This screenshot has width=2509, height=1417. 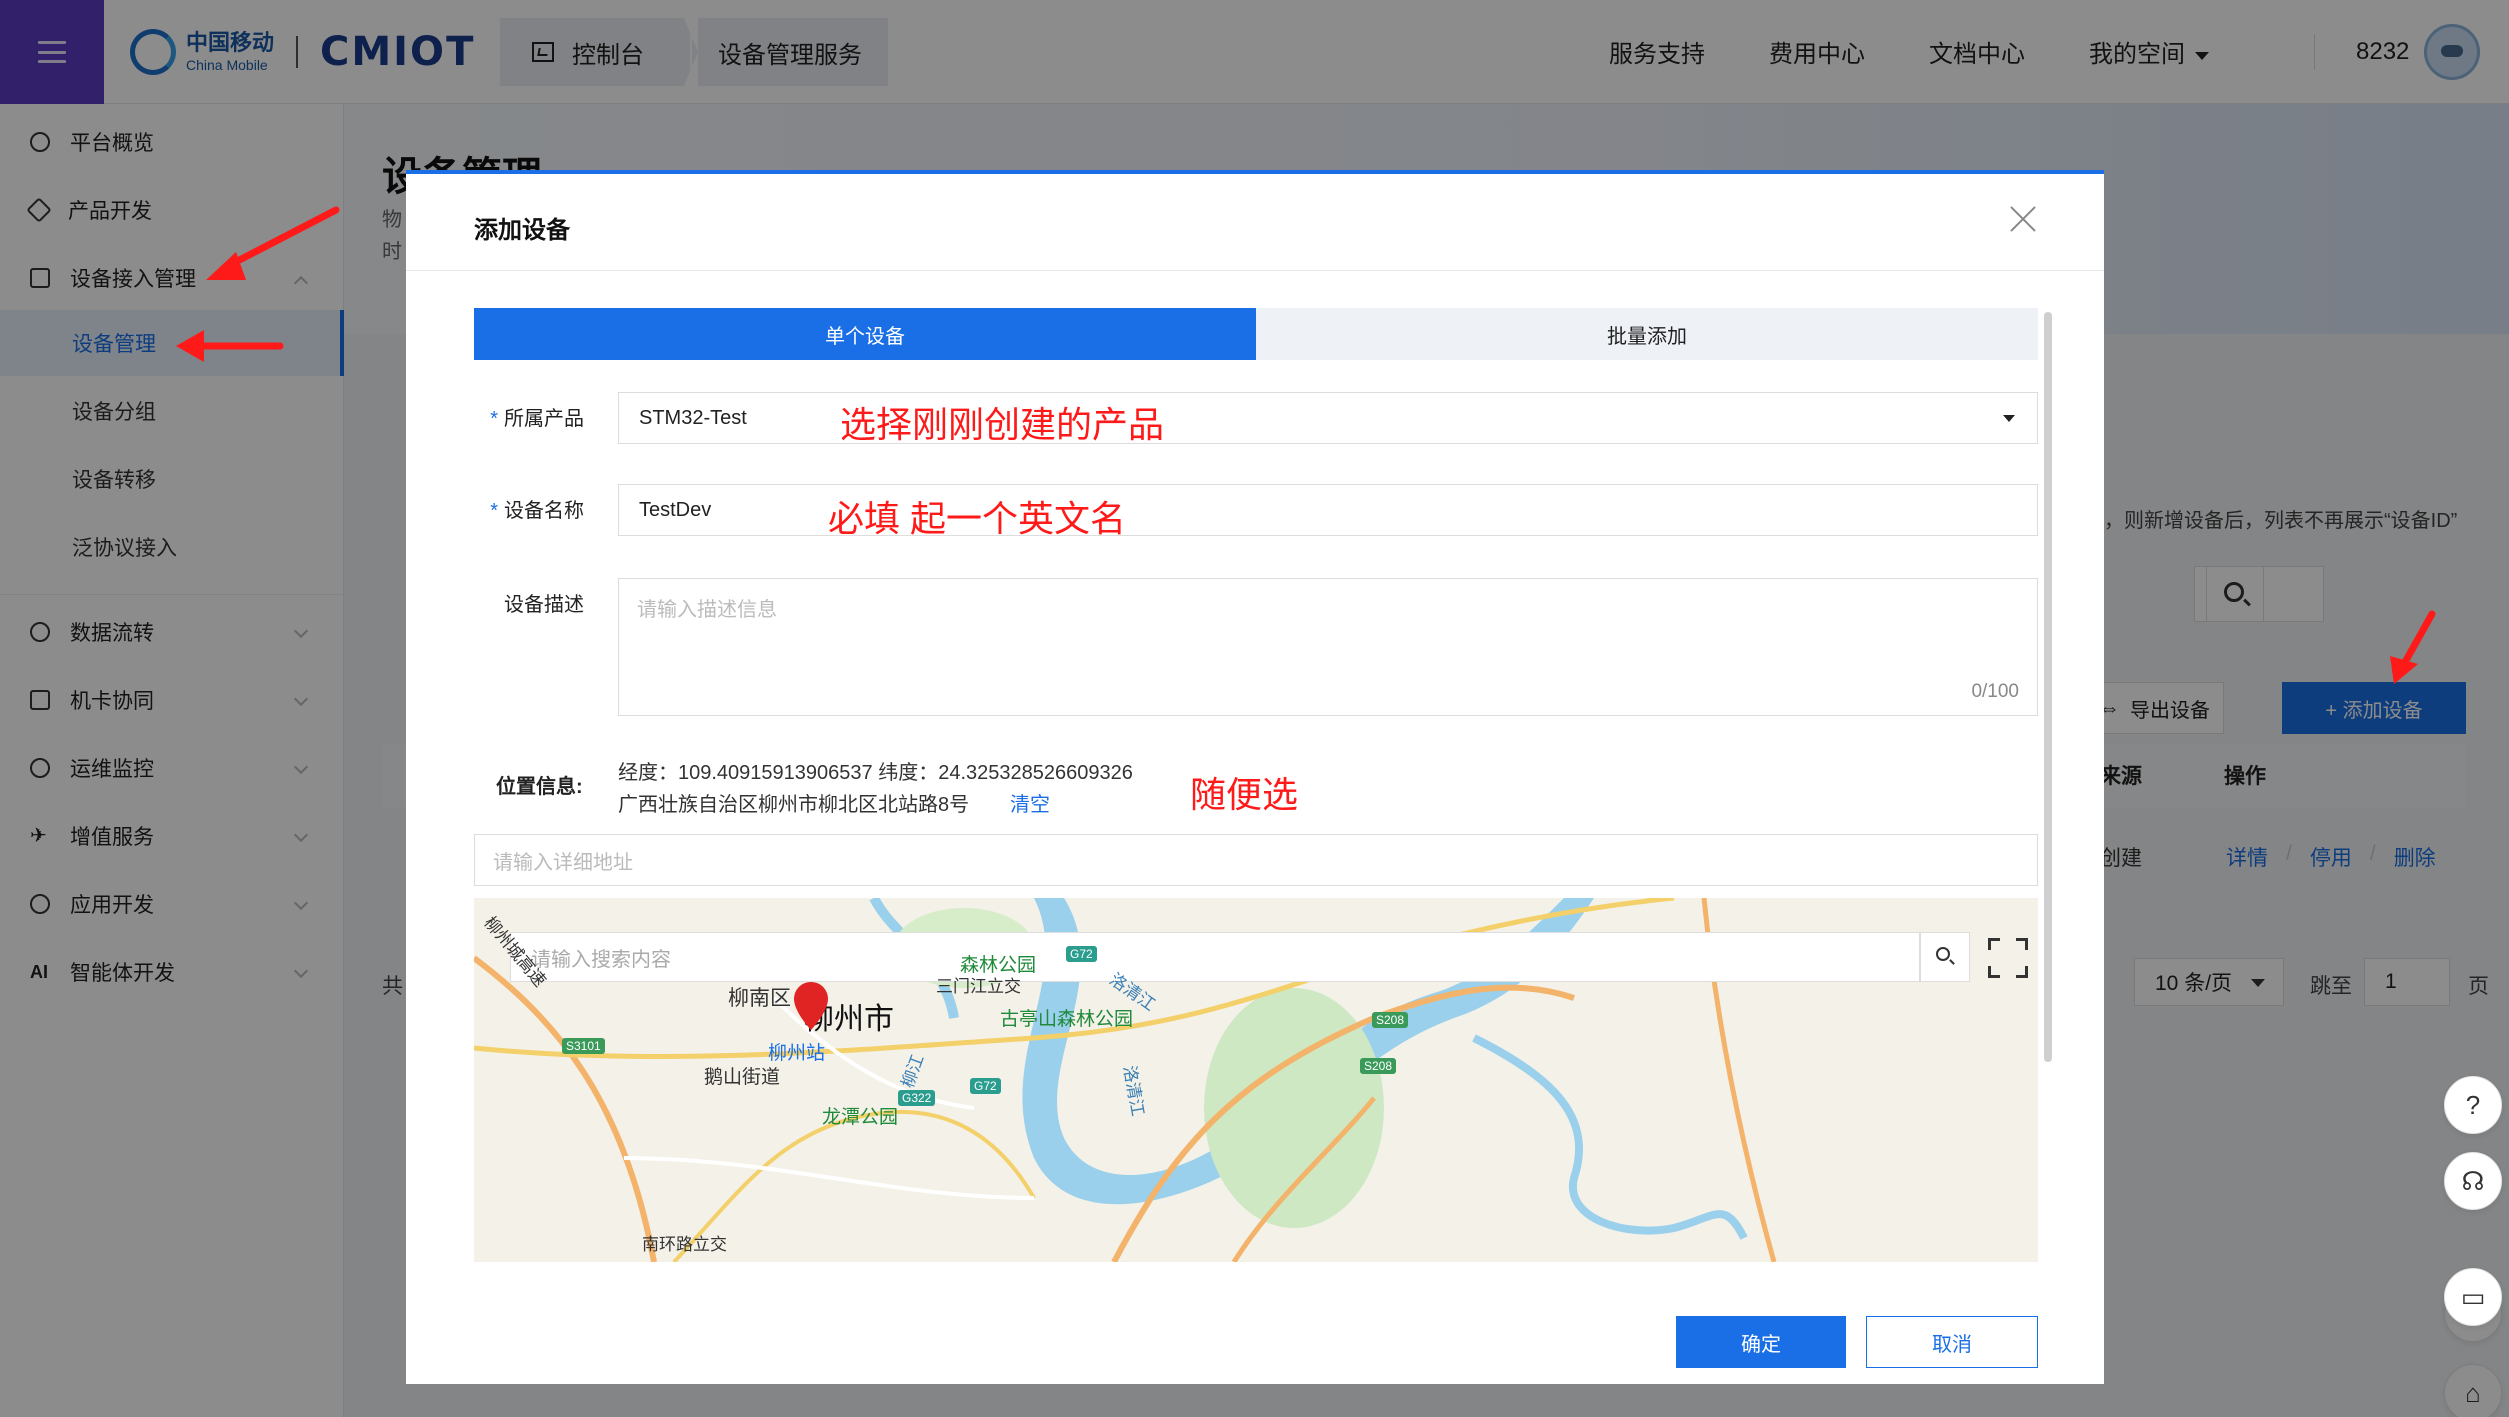 What do you see at coordinates (865, 334) in the screenshot?
I see `tab-single-device: 单个设备` at bounding box center [865, 334].